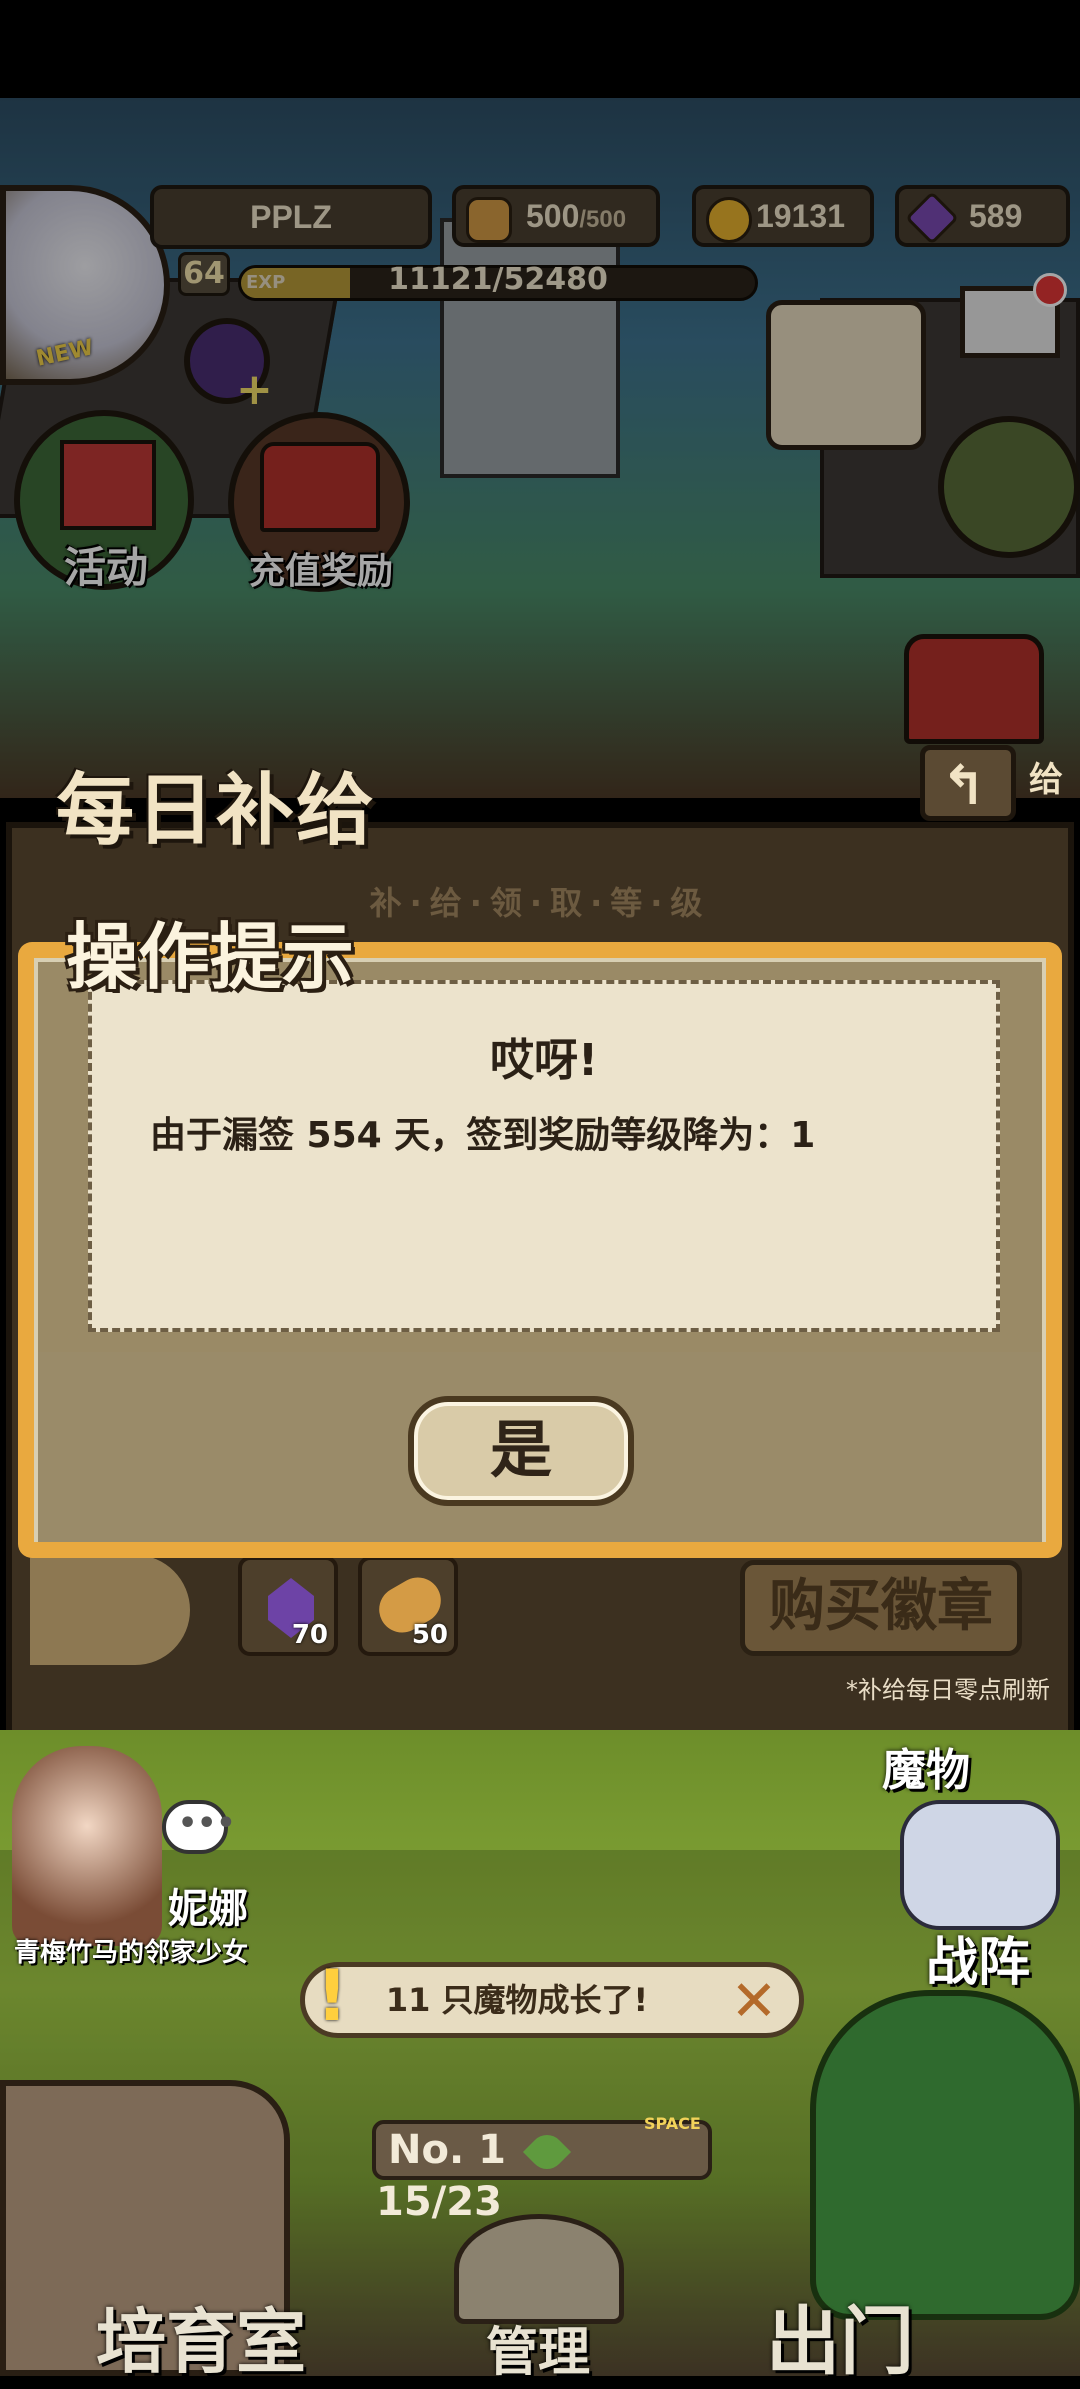  I want to click on status-bar, so click(540, 49).